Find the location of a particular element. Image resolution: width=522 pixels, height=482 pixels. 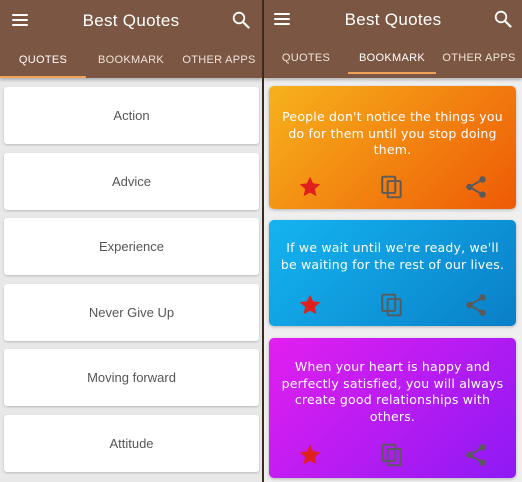

category-item-moving-forward: Moving forward is located at coordinates (131, 377).